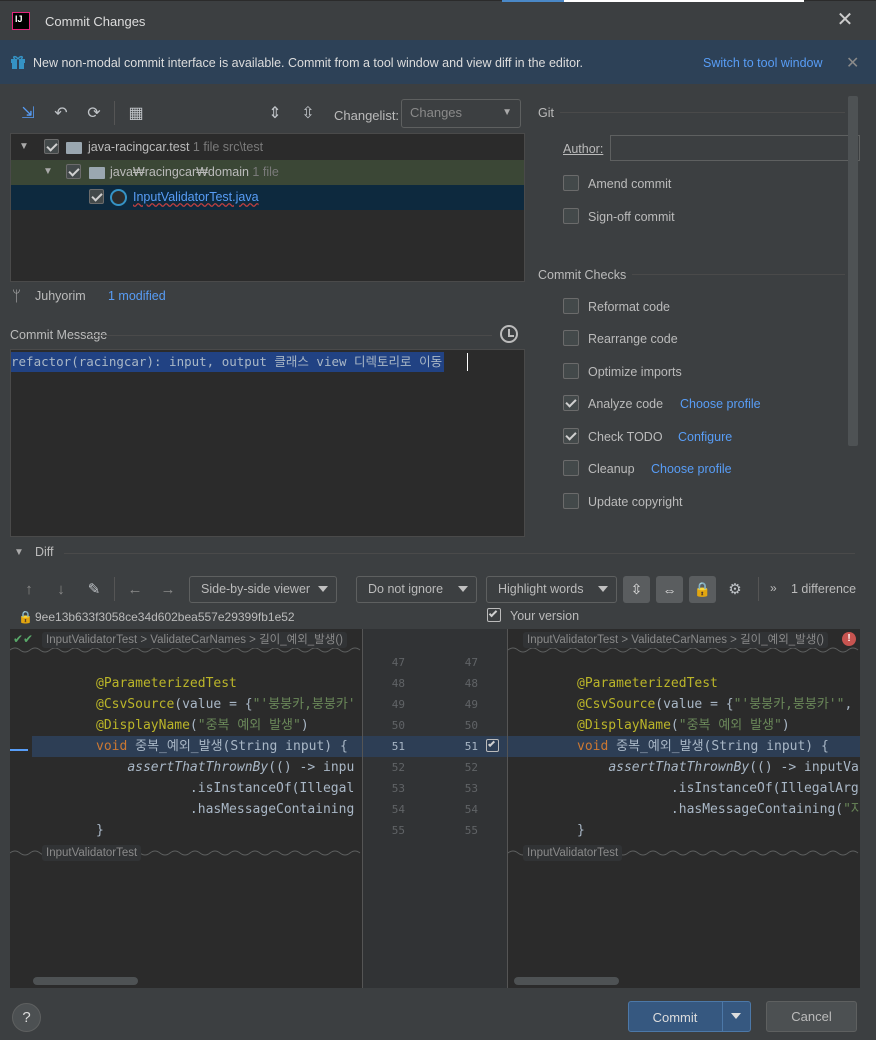  I want to click on left-line-number: 51, so click(398, 746).